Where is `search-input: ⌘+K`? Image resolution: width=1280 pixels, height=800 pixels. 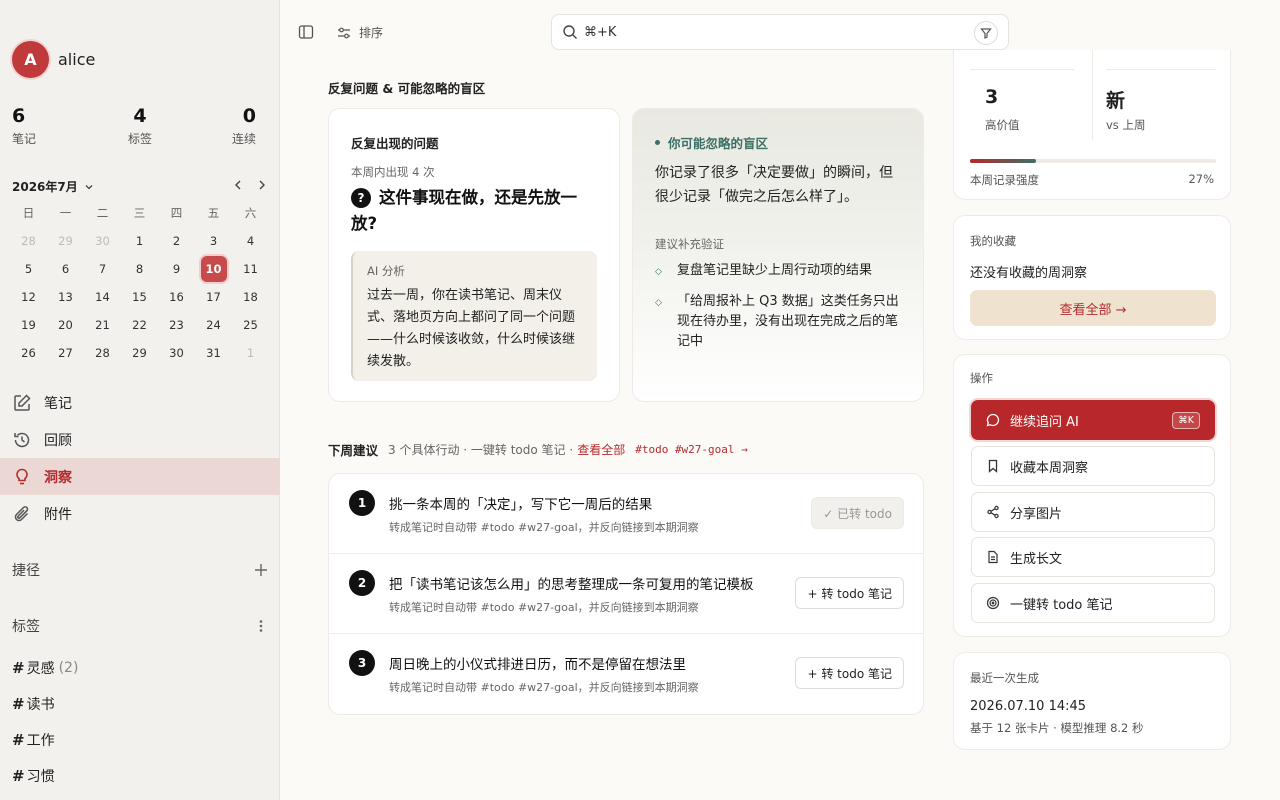 search-input: ⌘+K is located at coordinates (780, 32).